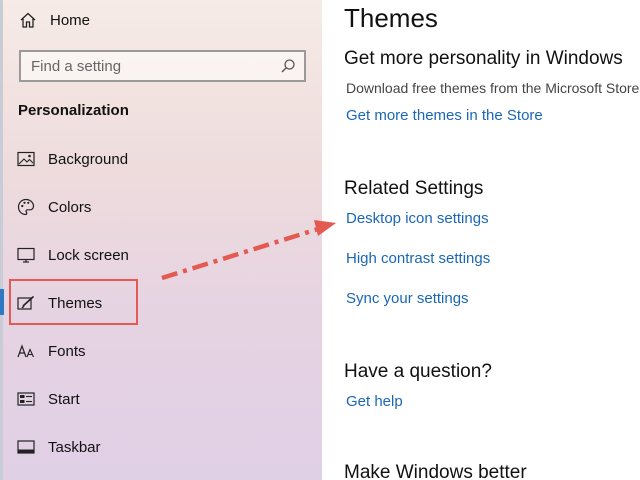  I want to click on image-icon, so click(26, 159).